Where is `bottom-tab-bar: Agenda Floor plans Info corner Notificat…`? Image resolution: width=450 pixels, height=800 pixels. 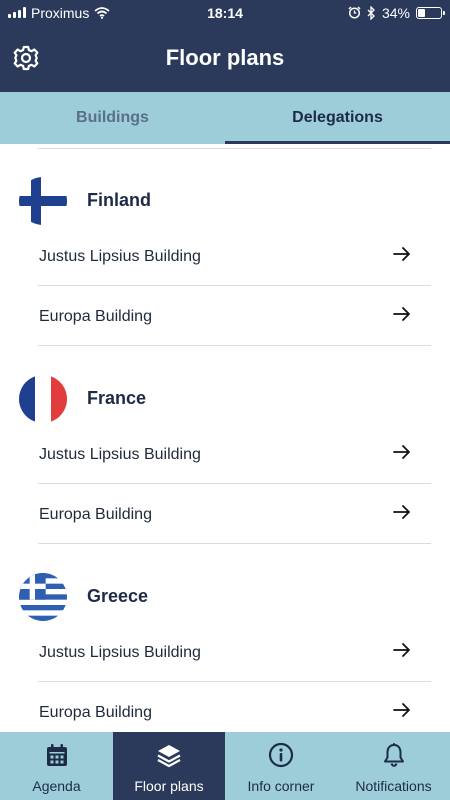
bottom-tab-bar: Agenda Floor plans Info corner Notificat… is located at coordinates (225, 766).